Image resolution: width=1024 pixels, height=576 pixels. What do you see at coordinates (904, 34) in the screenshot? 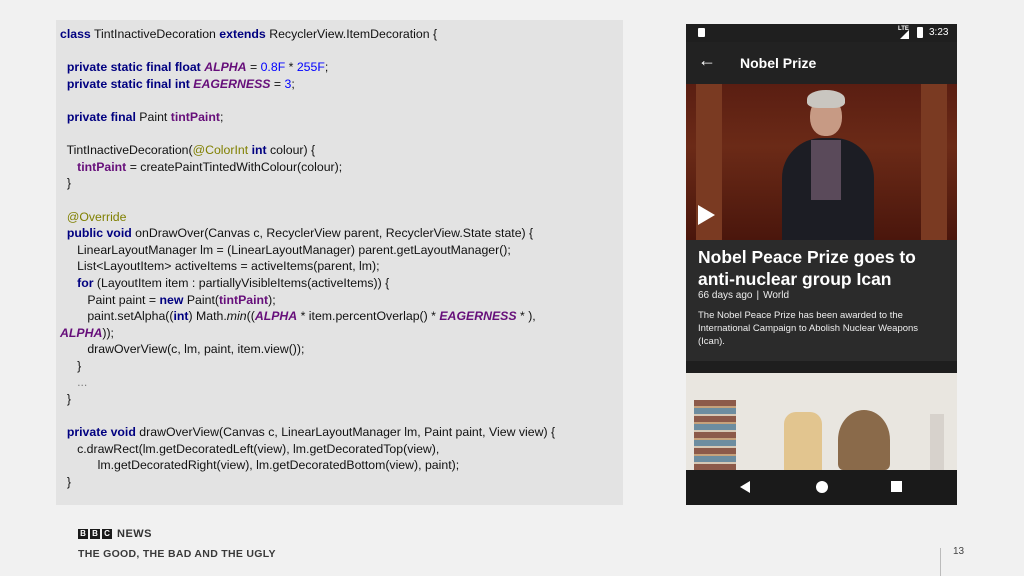
I see `signal-icon` at bounding box center [904, 34].